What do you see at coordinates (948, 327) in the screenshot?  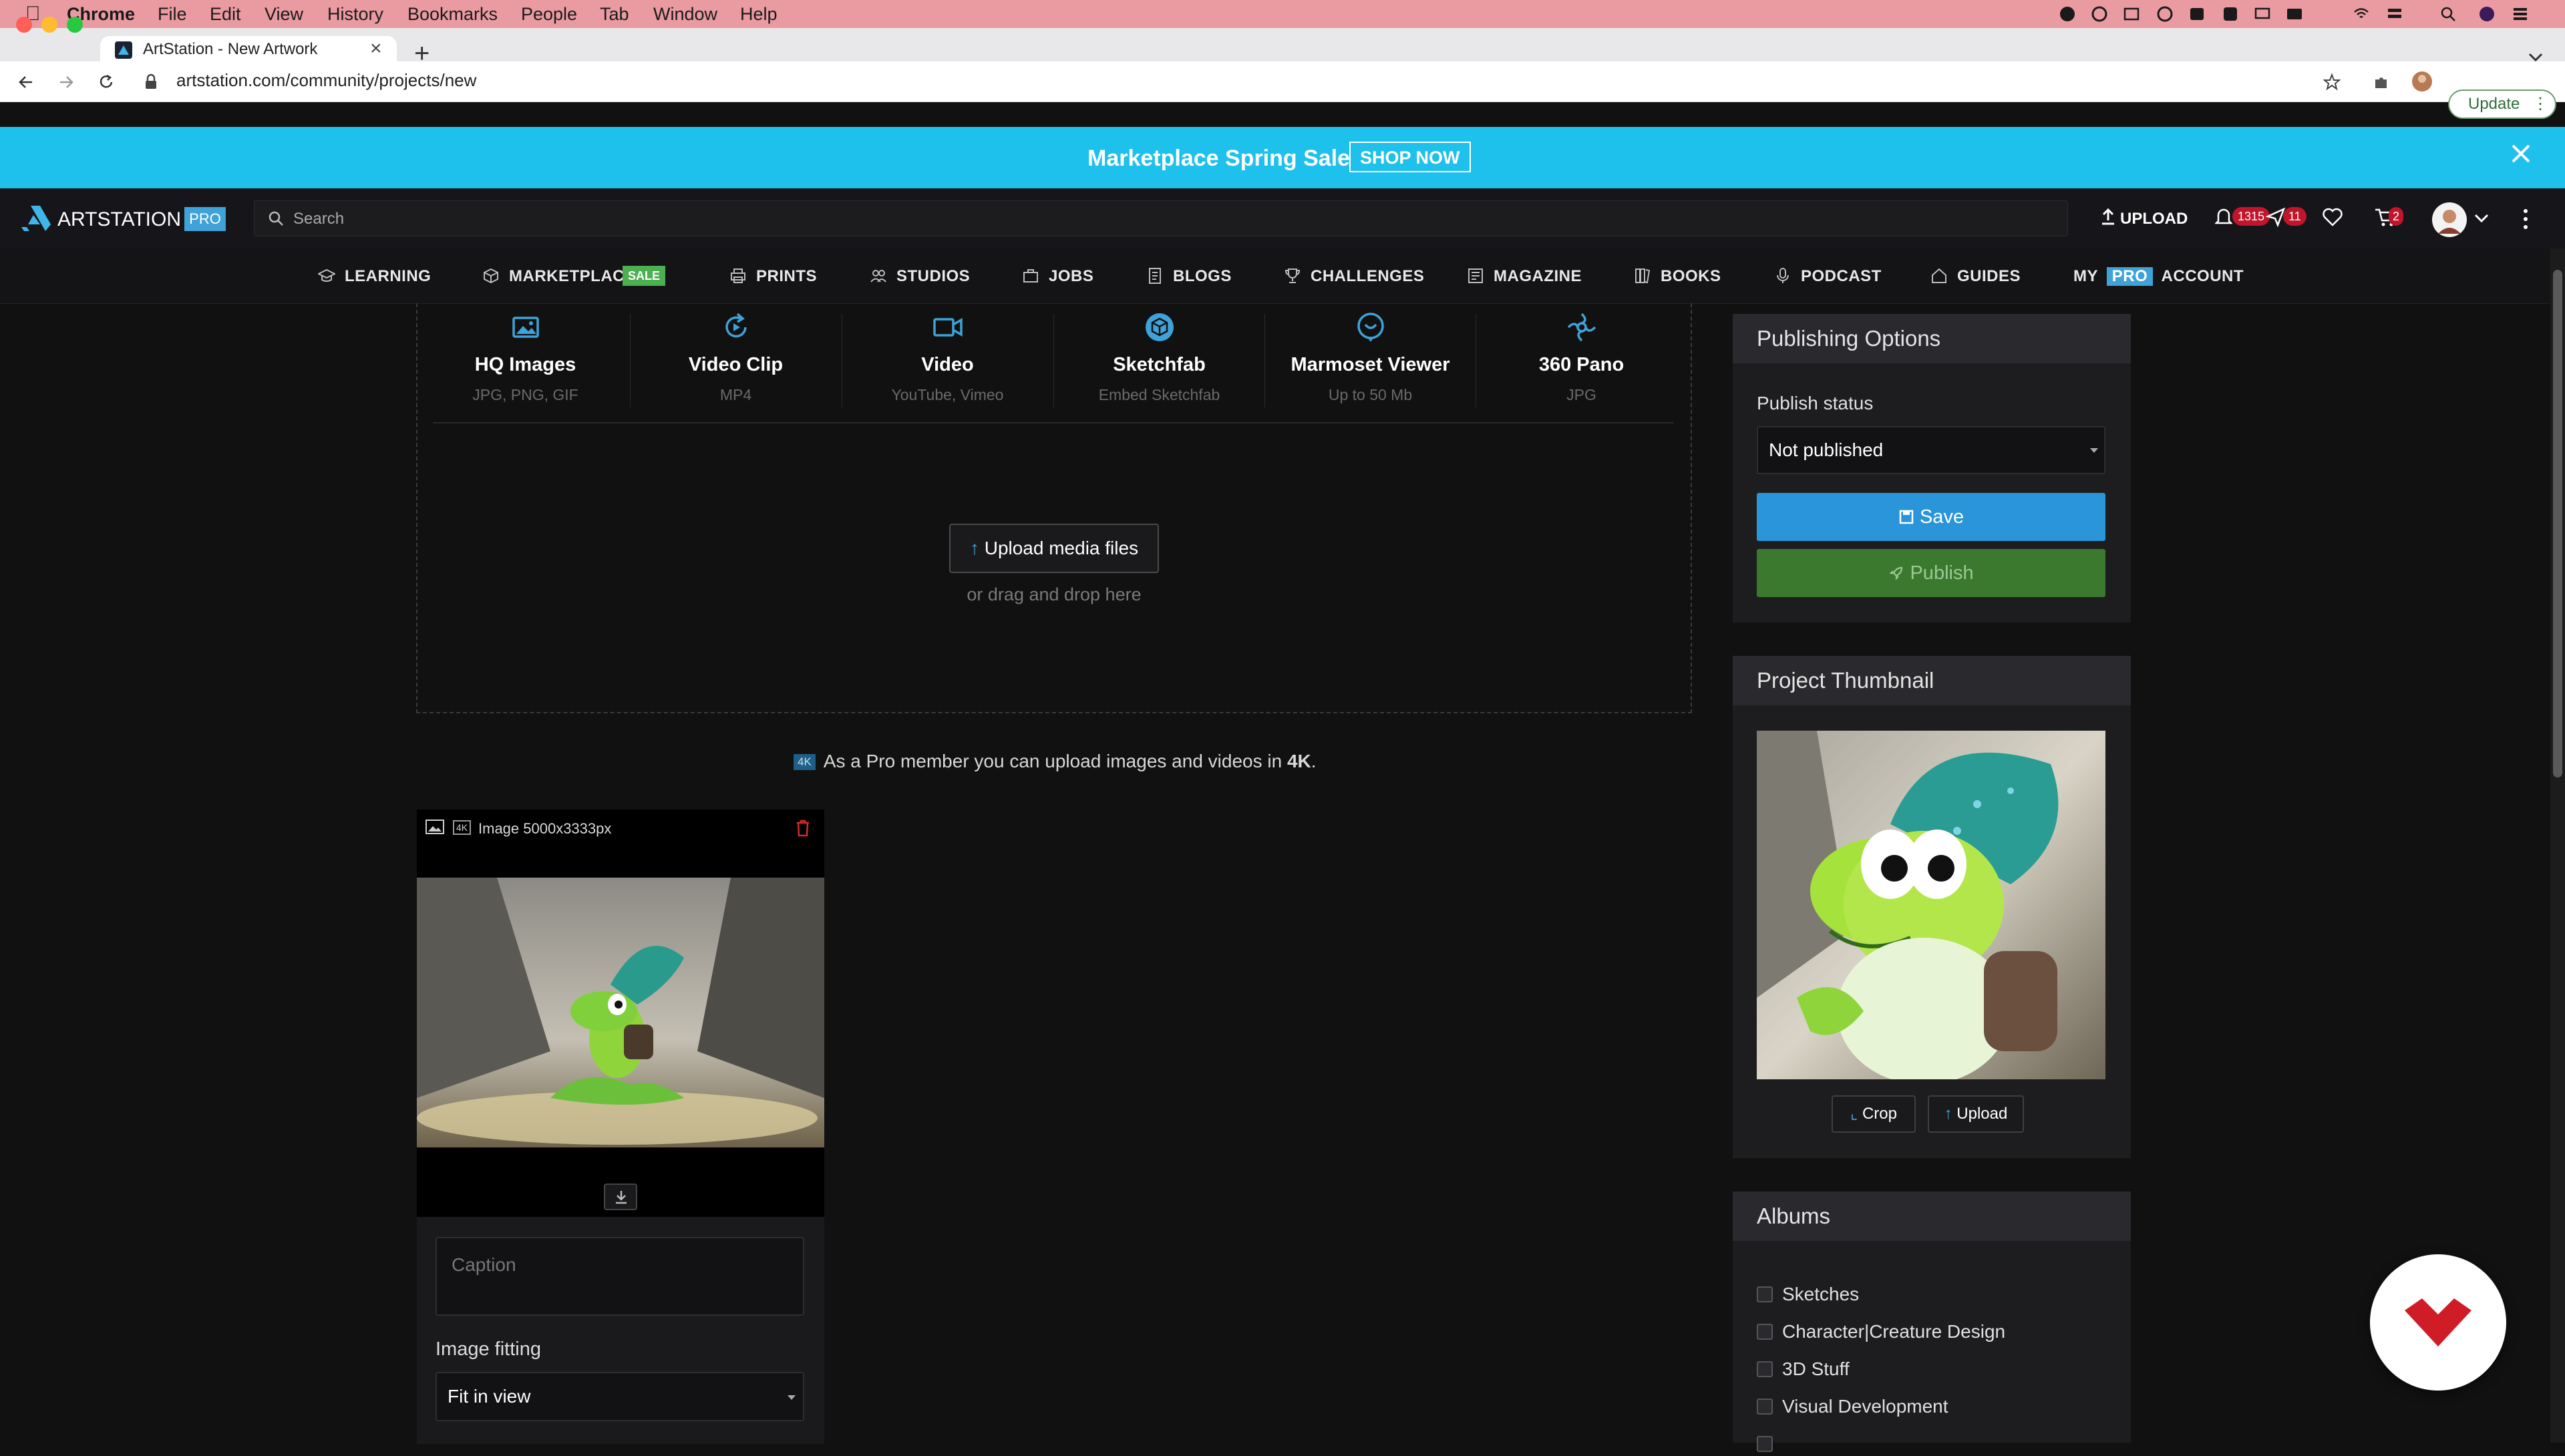 I see `video-camera-icon` at bounding box center [948, 327].